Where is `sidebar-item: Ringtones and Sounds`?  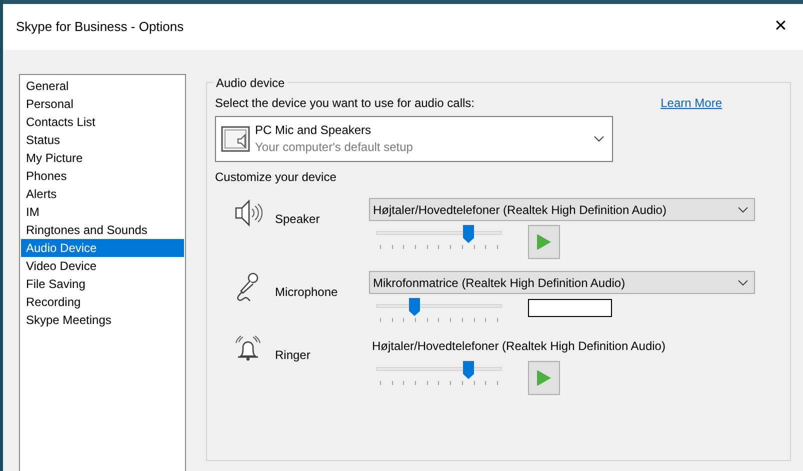
sidebar-item: Ringtones and Sounds is located at coordinates (102, 230).